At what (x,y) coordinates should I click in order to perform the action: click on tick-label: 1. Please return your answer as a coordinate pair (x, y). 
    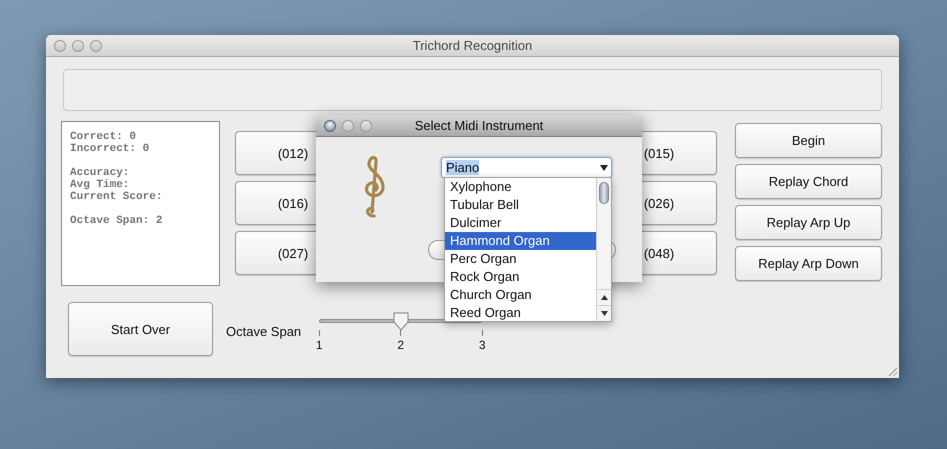
    Looking at the image, I should click on (319, 345).